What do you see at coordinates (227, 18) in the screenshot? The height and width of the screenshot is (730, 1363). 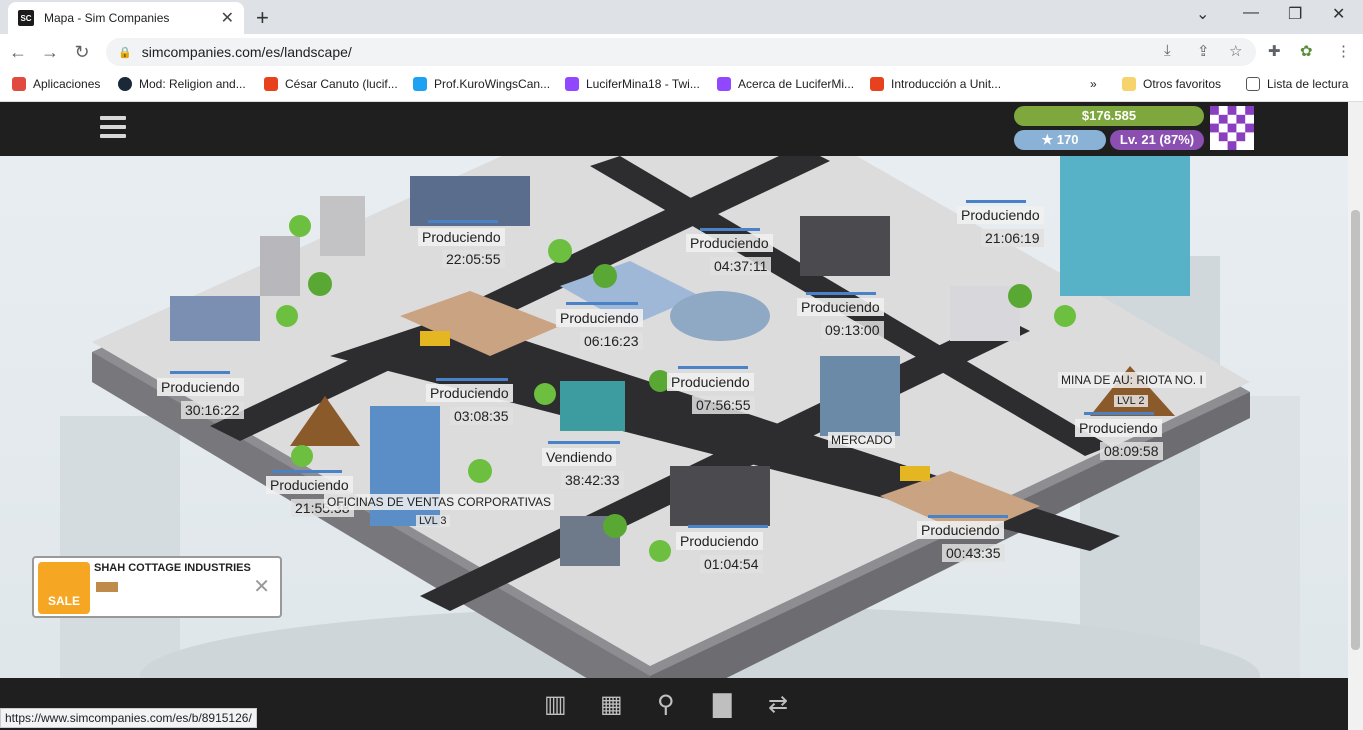 I see `close-tab-icon: ✕` at bounding box center [227, 18].